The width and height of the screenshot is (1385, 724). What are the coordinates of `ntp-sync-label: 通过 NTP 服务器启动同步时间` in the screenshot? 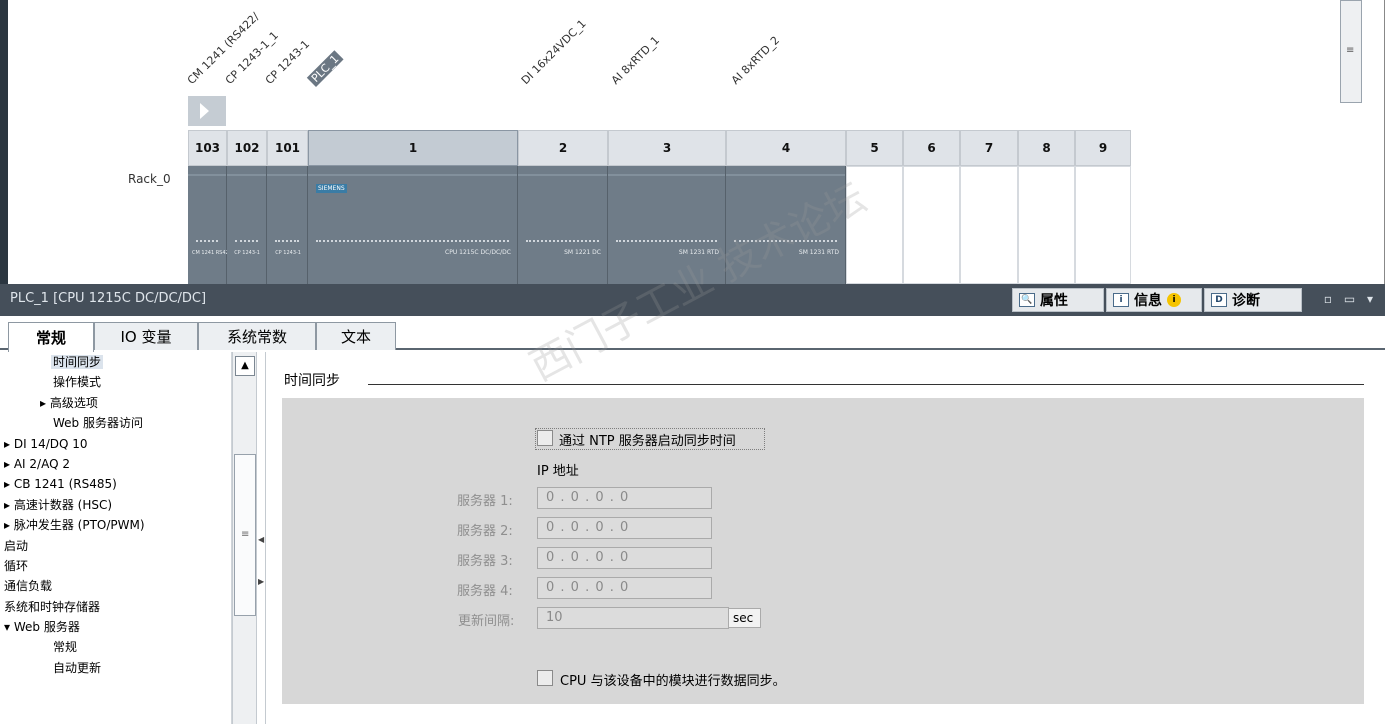 It's located at (647, 439).